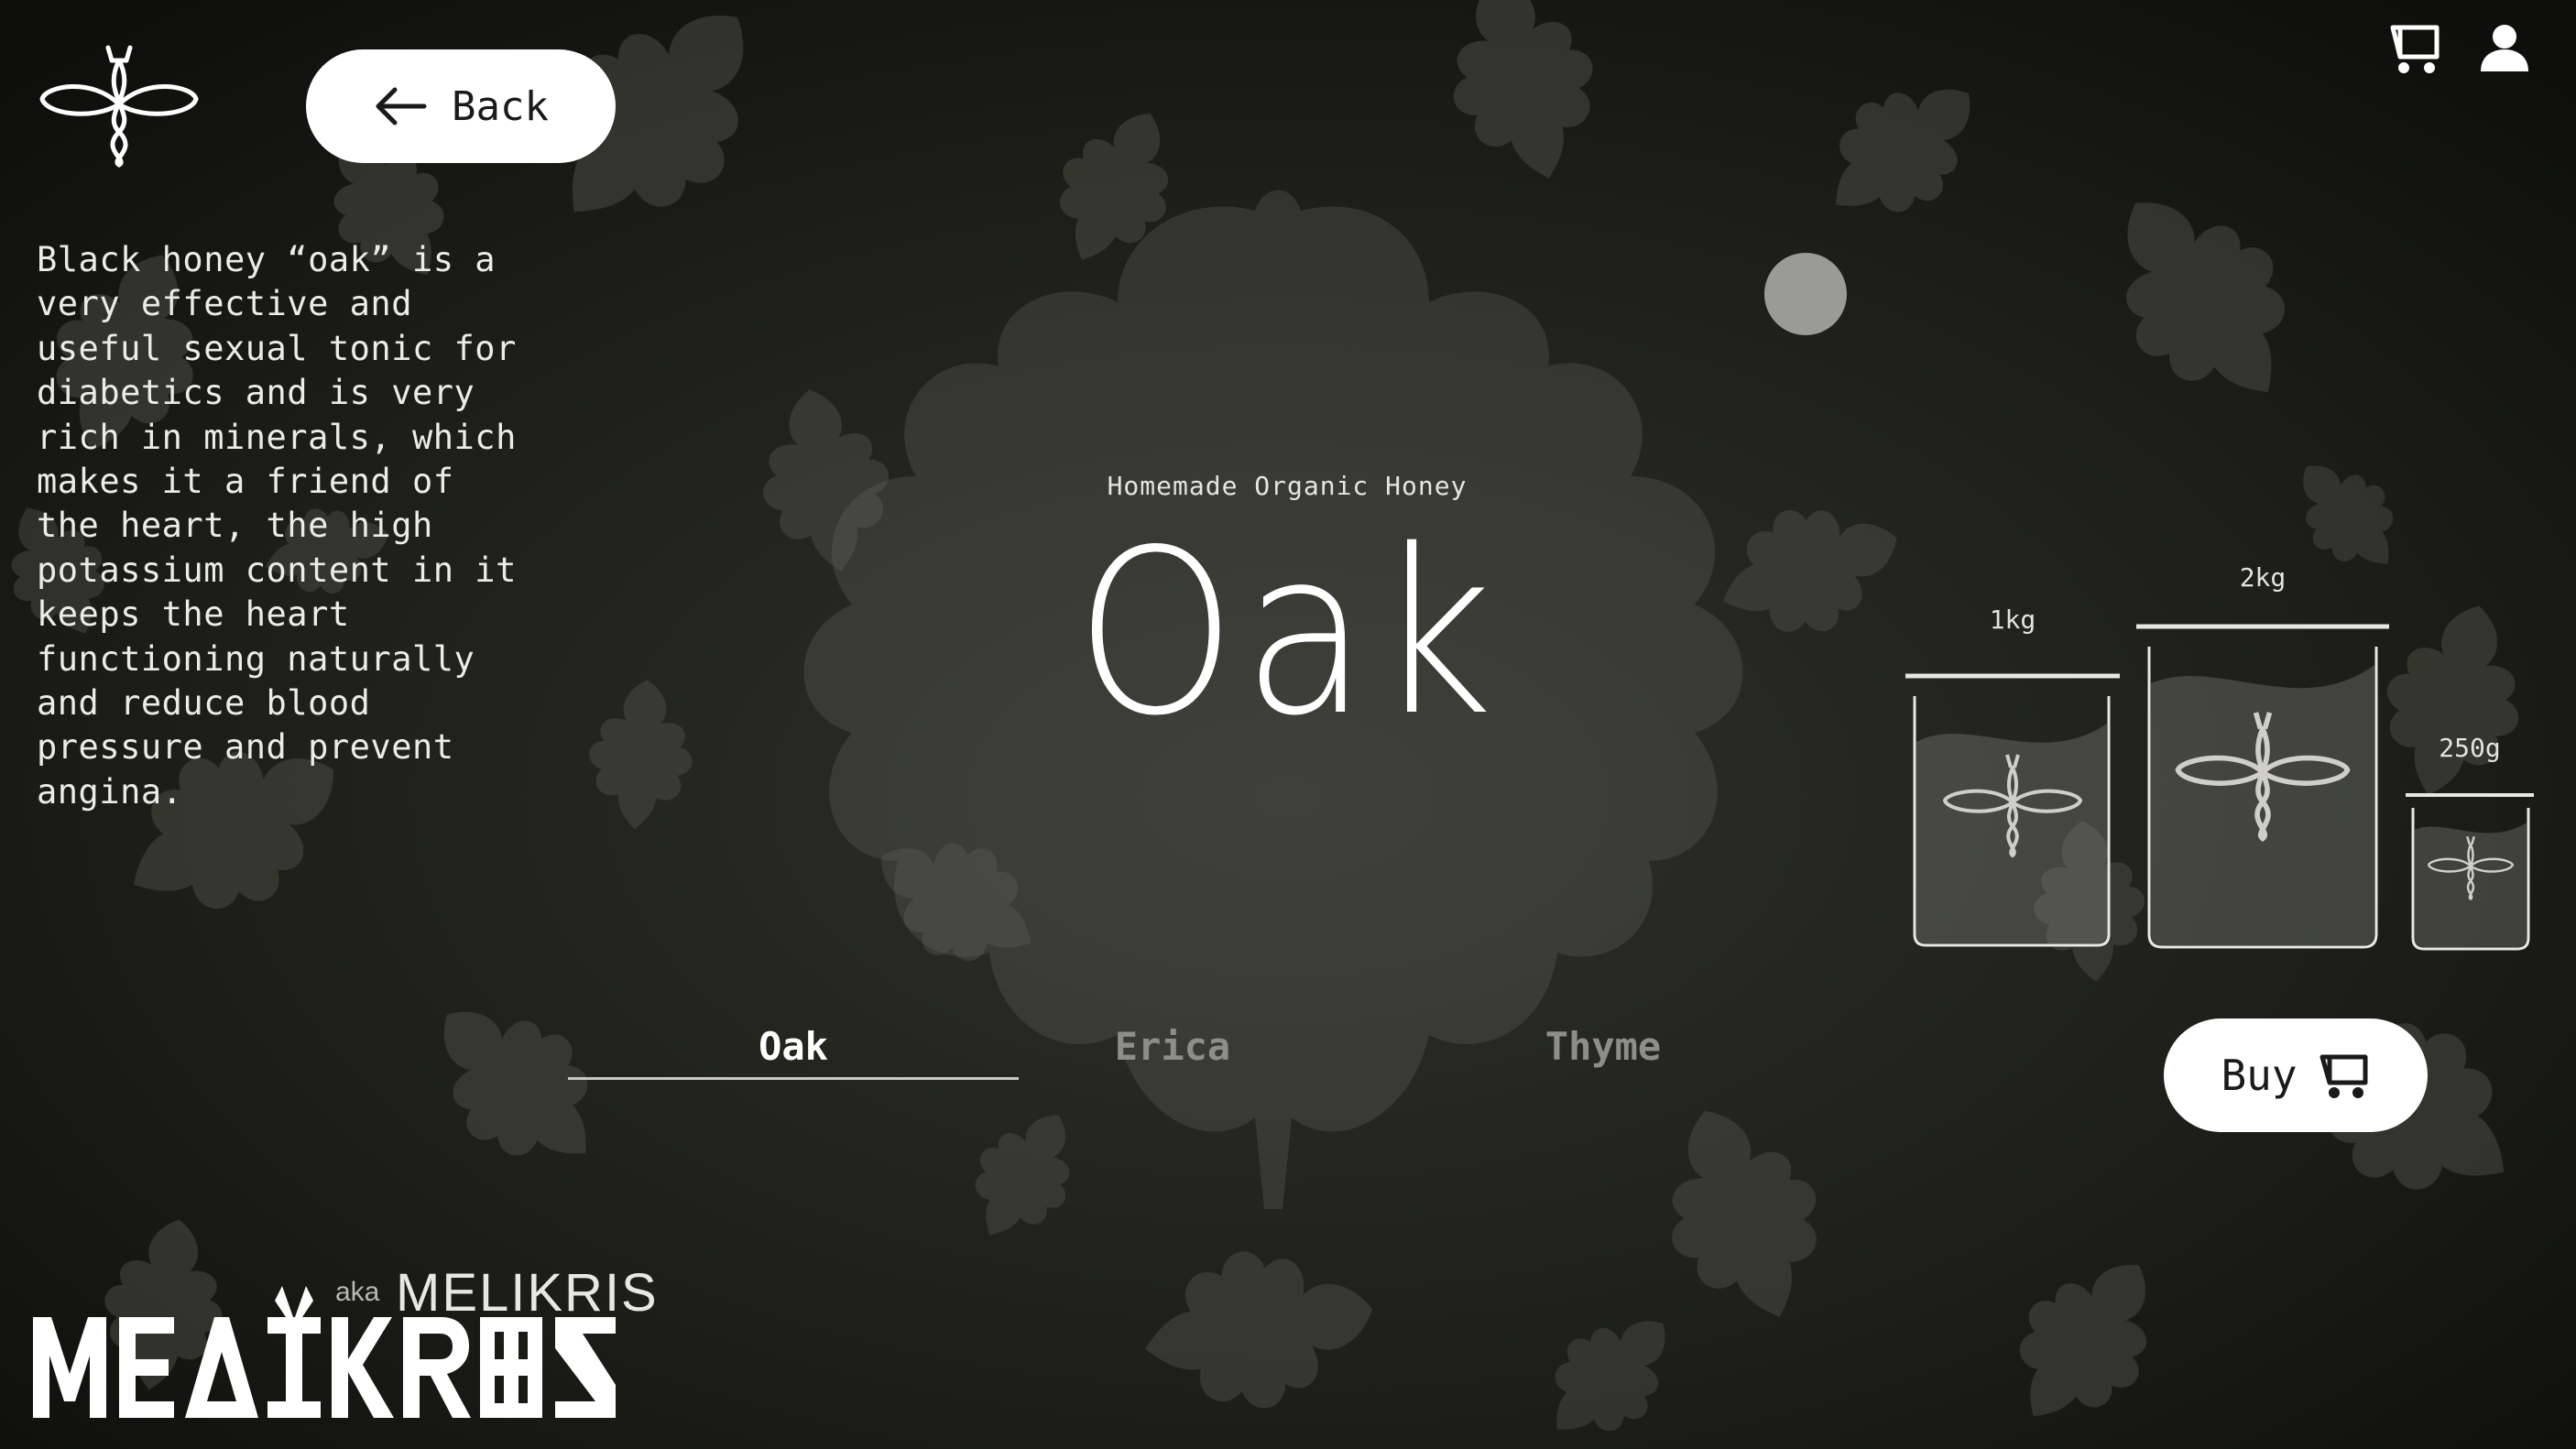 The image size is (2576, 1449). I want to click on buy-button: Buy, so click(2296, 1075).